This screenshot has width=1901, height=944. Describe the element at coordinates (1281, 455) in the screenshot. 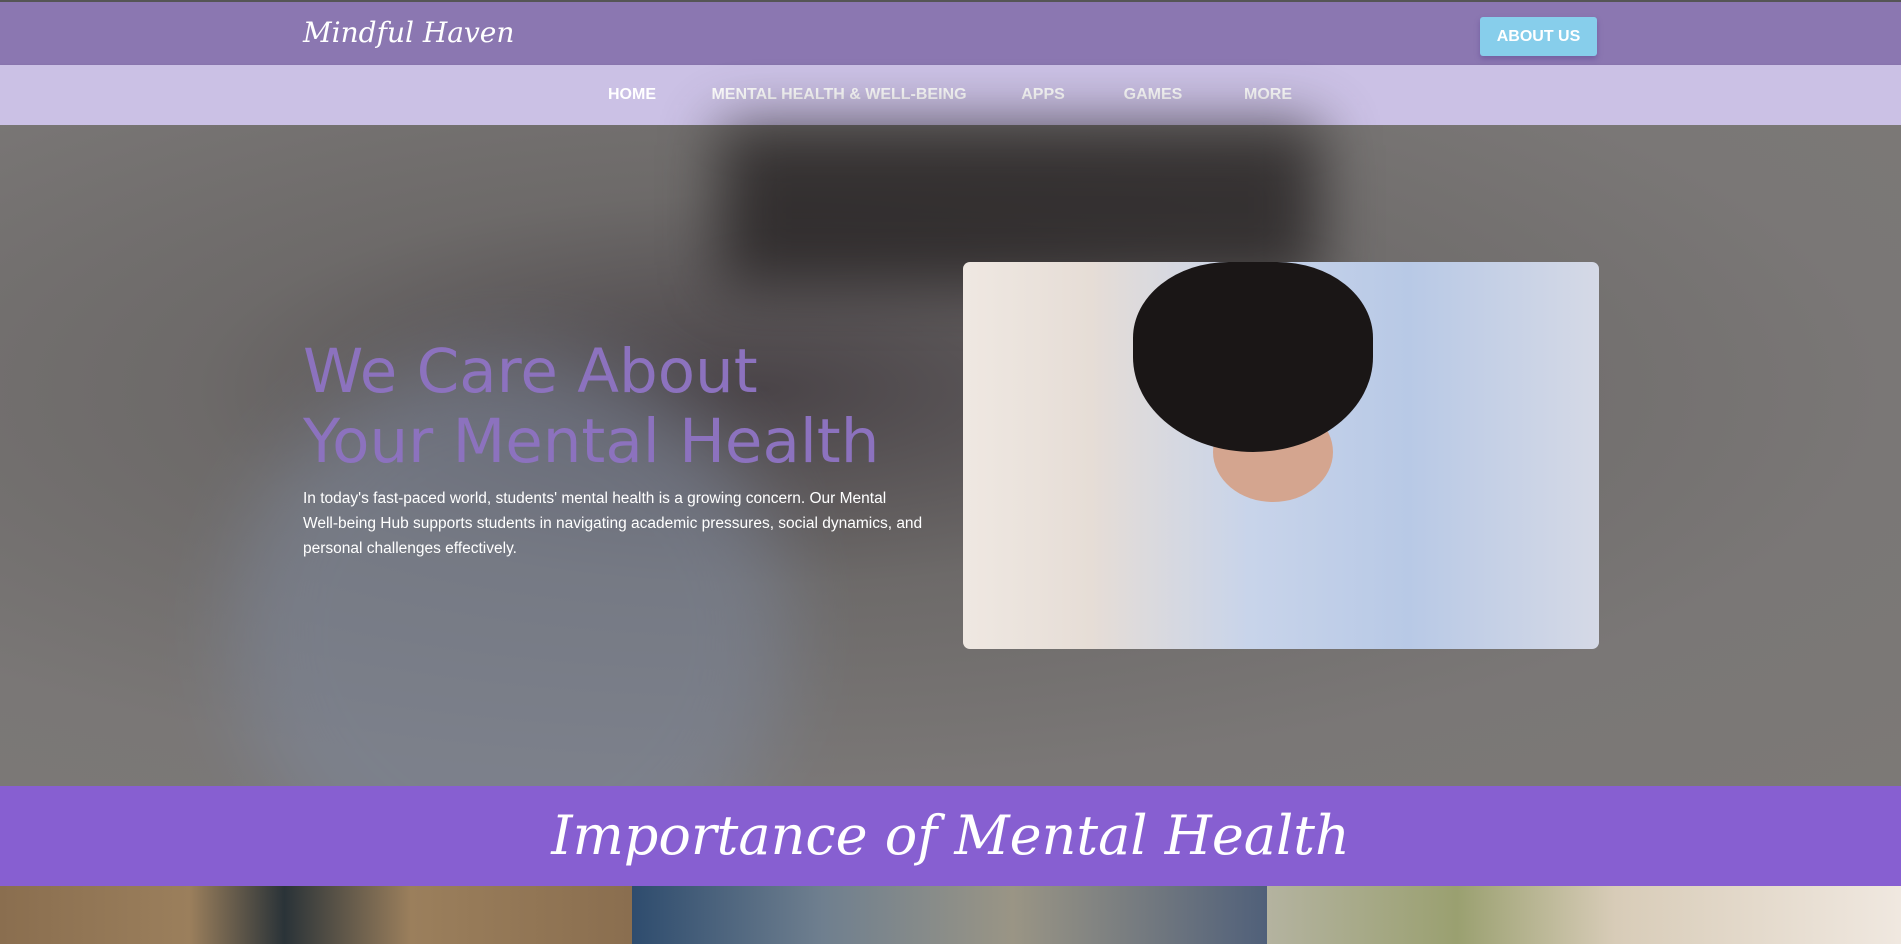

I see `hero-image` at that location.